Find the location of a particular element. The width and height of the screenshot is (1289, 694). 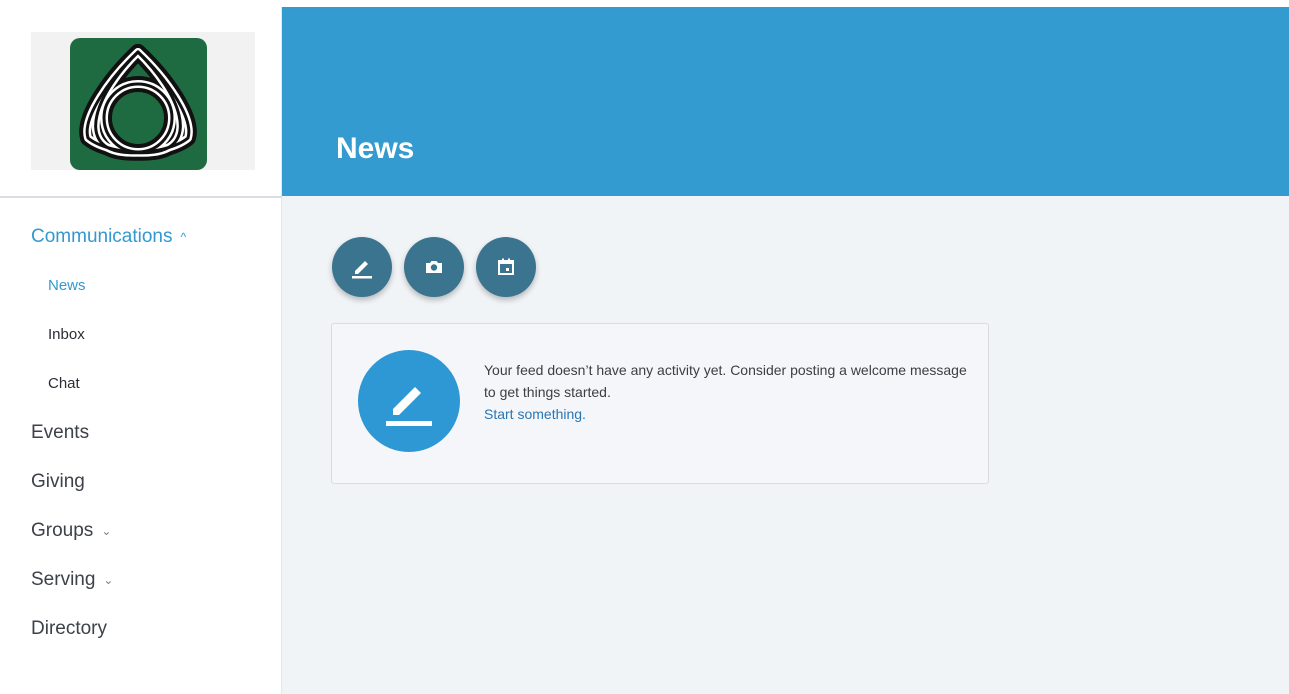

sidebar-item-label: Directory is located at coordinates (69, 628).